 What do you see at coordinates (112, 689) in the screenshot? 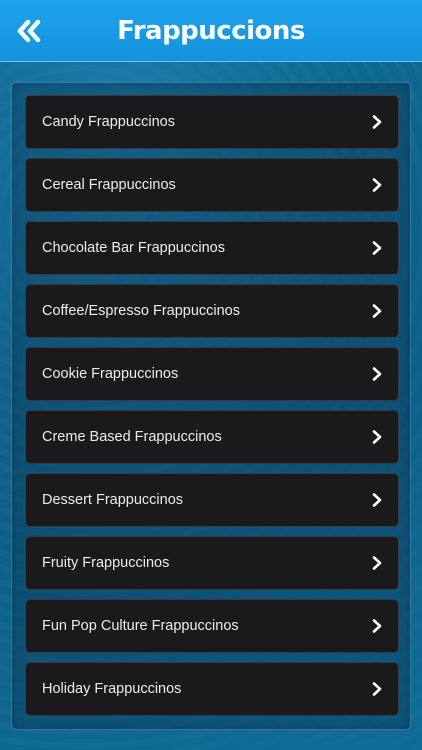
I see `list-item-label: Holiday Frappuccinos` at bounding box center [112, 689].